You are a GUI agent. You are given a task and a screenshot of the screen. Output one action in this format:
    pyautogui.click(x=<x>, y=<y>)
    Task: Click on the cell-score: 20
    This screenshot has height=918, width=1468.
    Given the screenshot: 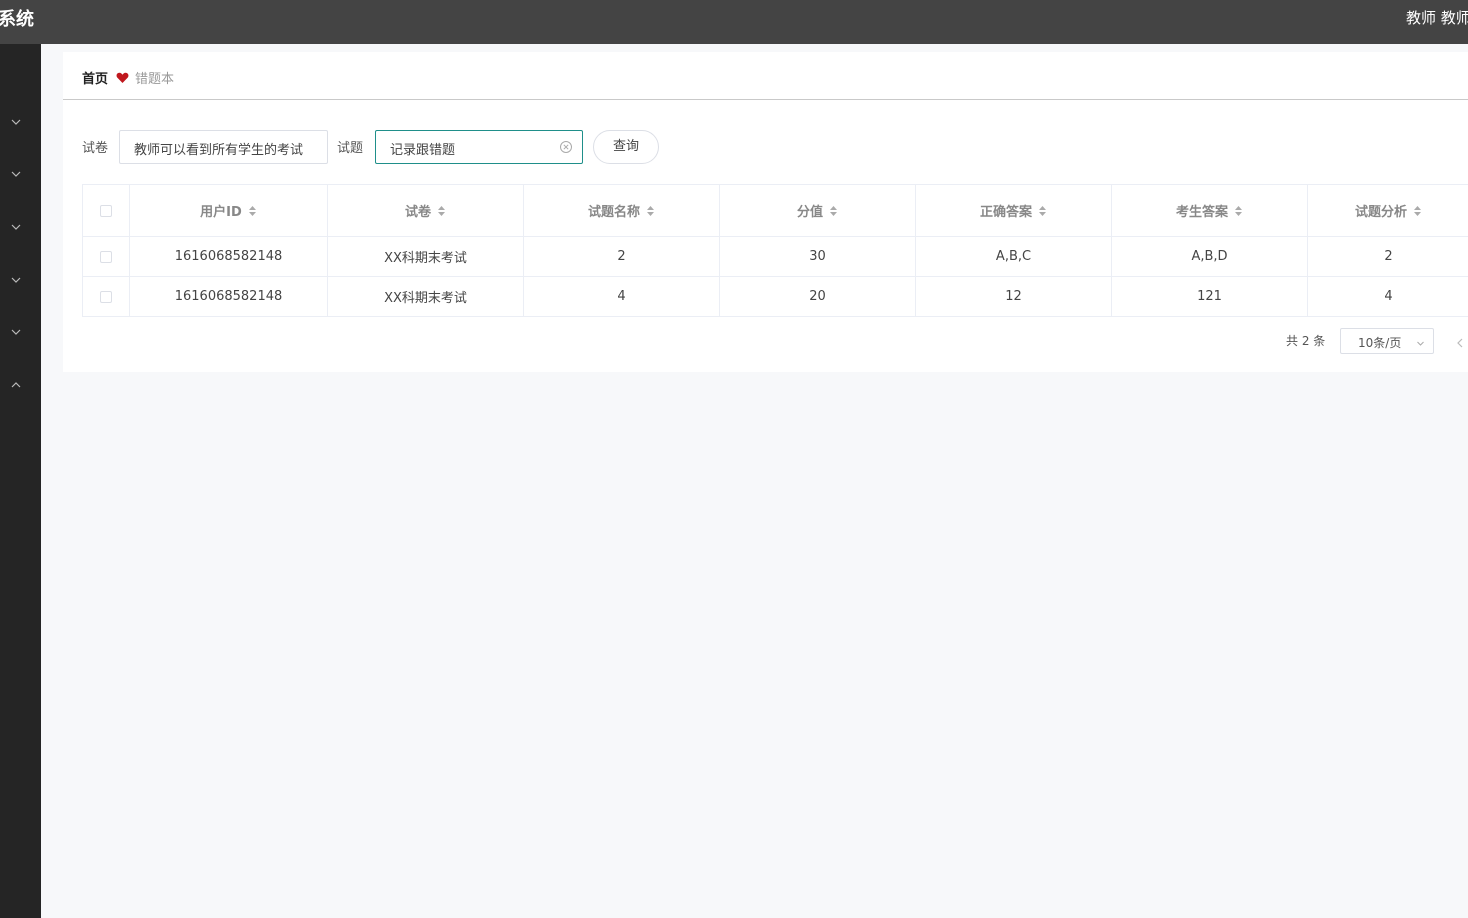 What is the action you would take?
    pyautogui.click(x=818, y=296)
    